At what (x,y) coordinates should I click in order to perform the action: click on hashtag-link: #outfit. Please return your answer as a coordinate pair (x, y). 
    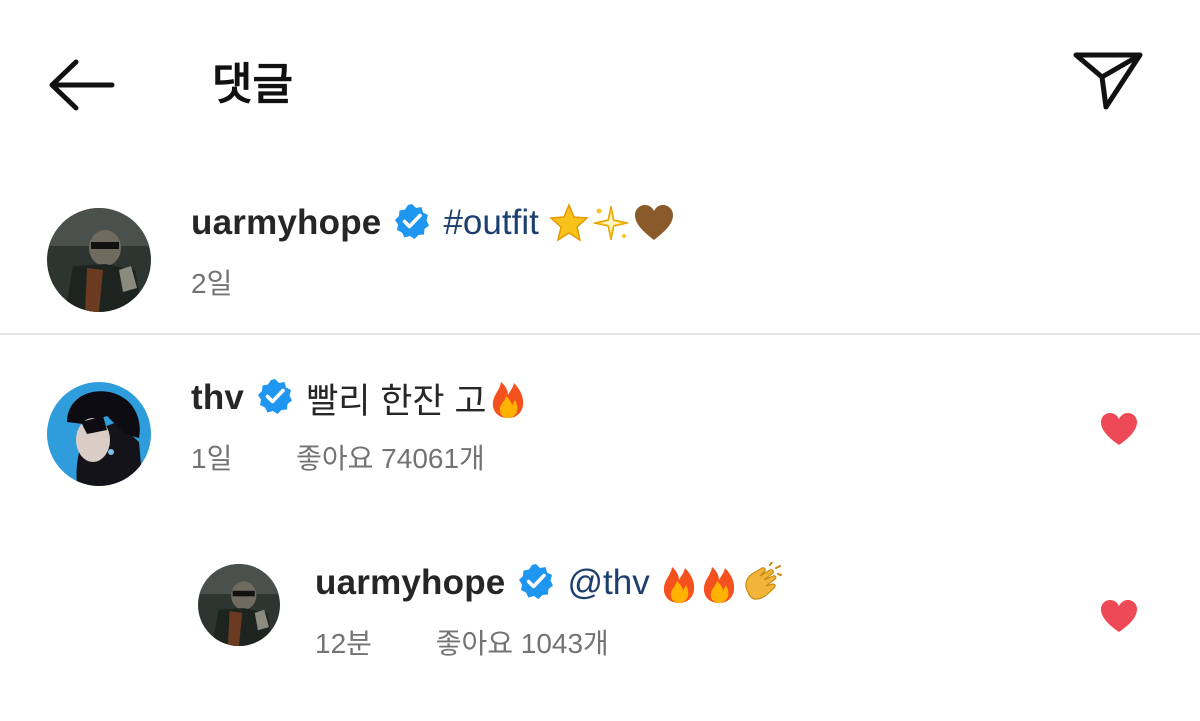
    Looking at the image, I should click on (490, 223).